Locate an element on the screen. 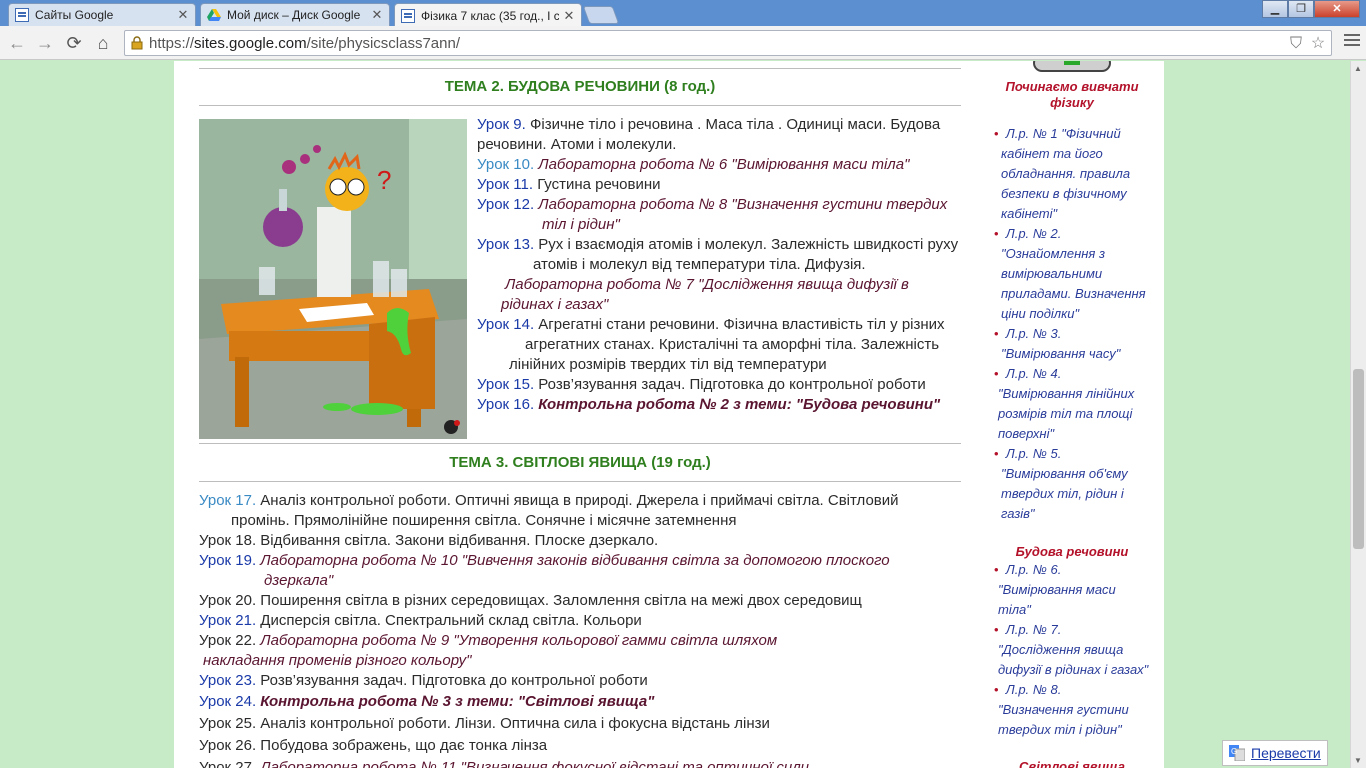  scroll-up-icon: ▲ is located at coordinates (1358, 68).